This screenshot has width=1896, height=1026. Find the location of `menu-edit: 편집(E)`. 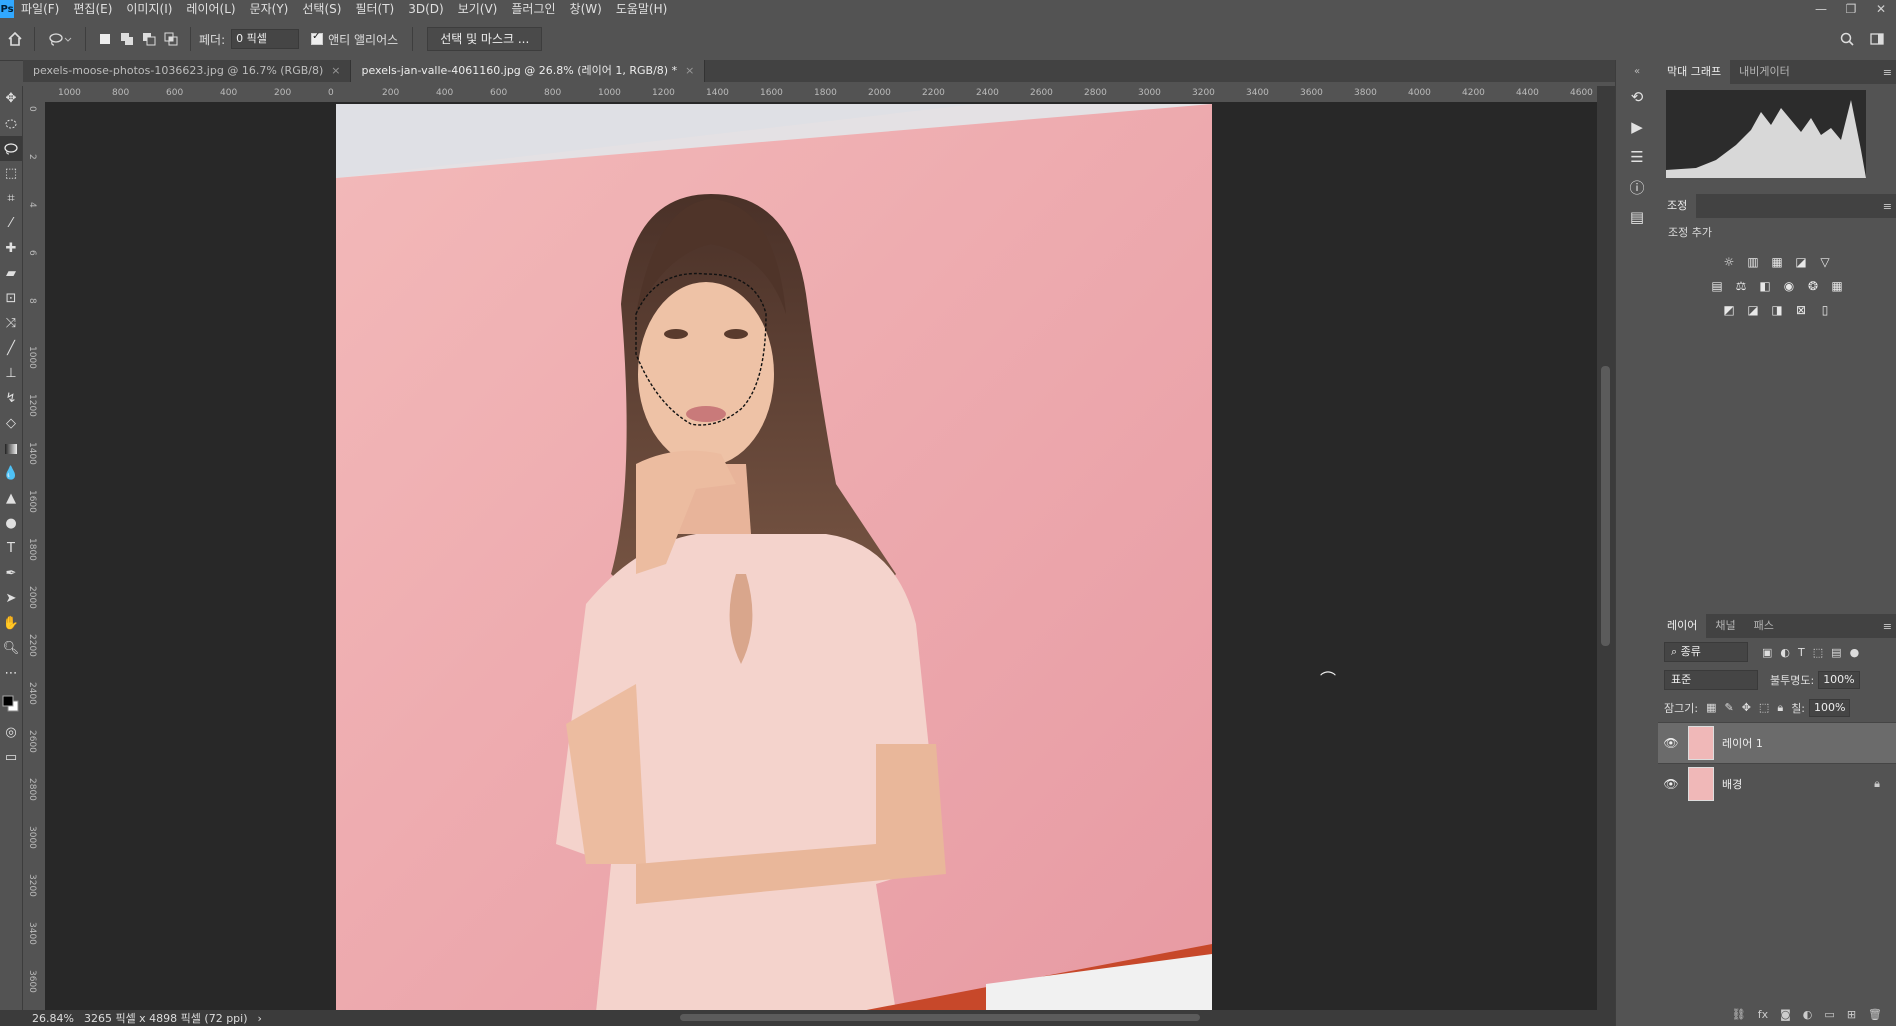

menu-edit: 편집(E) is located at coordinates (92, 9).